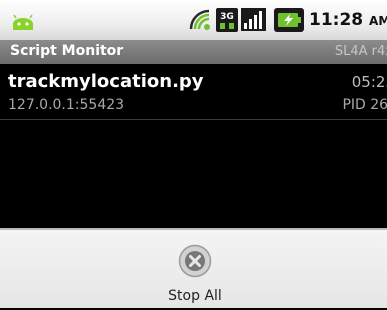  I want to click on svg-text: 3G, so click(227, 17).